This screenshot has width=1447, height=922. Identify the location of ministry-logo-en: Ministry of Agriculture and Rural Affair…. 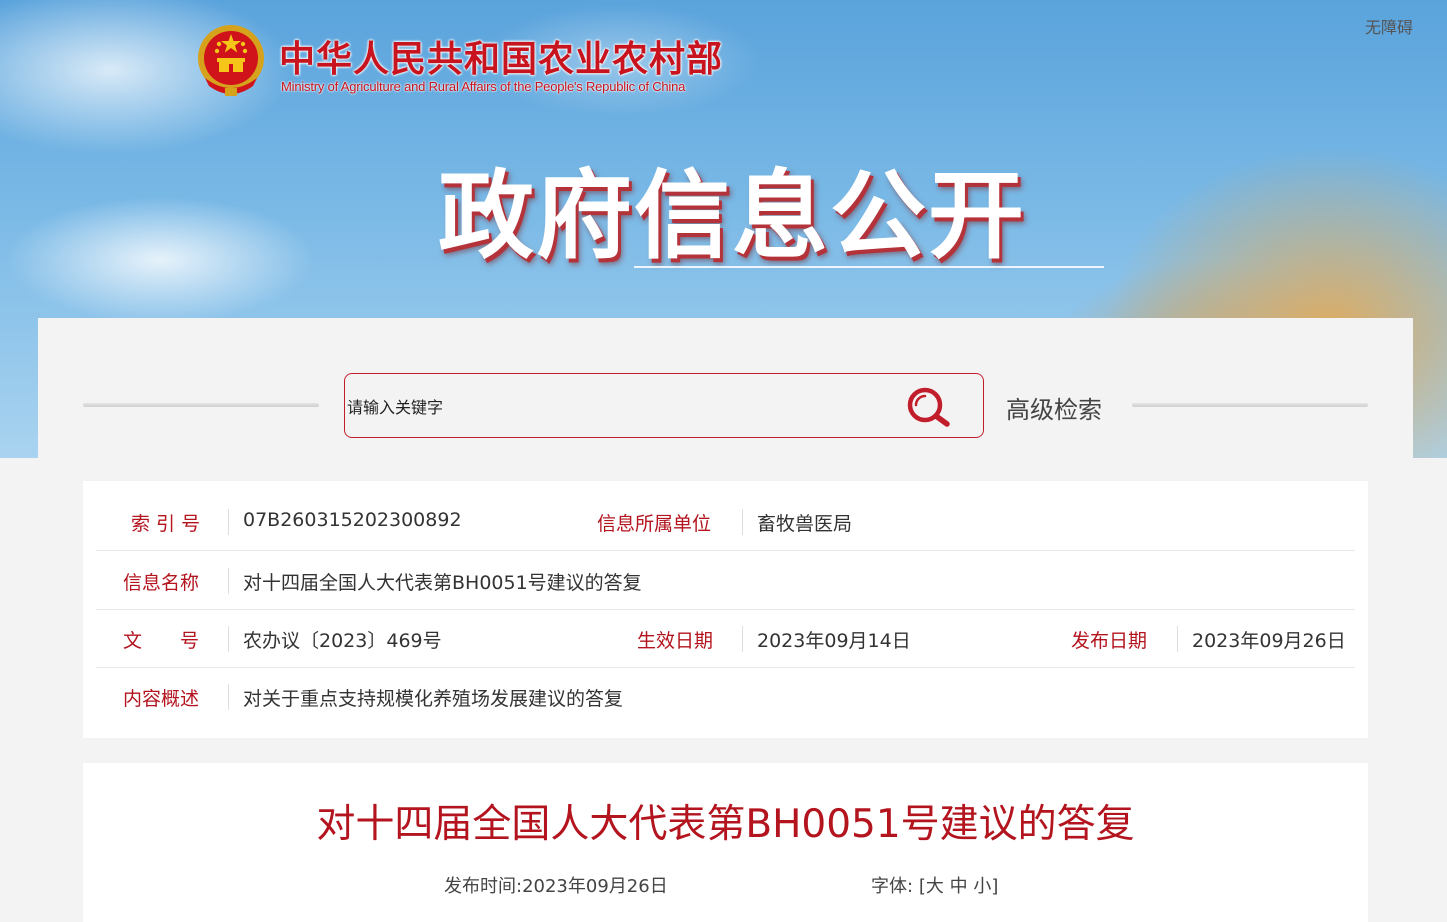
(483, 86).